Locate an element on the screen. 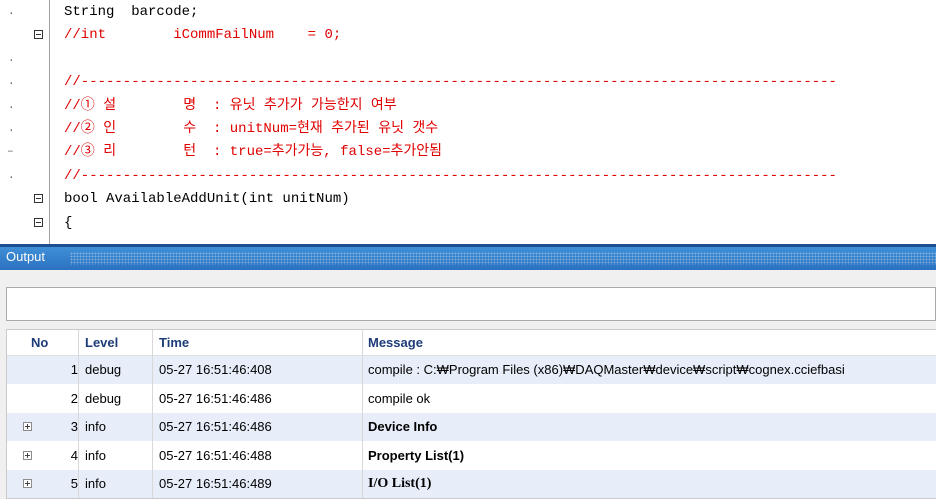 The height and width of the screenshot is (499, 936). log-row-time: 05-27 16:51:46:489 is located at coordinates (215, 484).